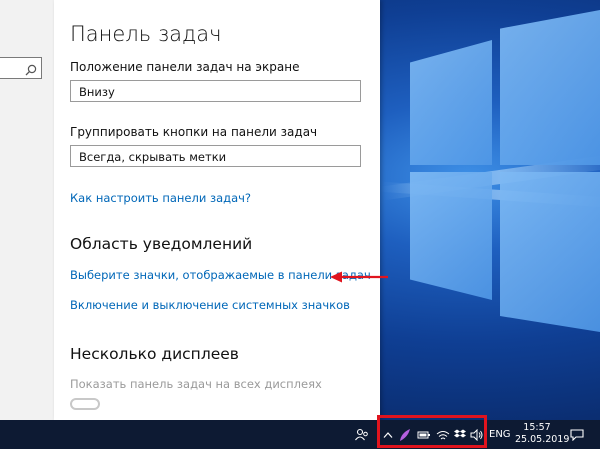 Image resolution: width=600 pixels, height=449 pixels. I want to click on taskbar-position-value: Внизу, so click(97, 92).